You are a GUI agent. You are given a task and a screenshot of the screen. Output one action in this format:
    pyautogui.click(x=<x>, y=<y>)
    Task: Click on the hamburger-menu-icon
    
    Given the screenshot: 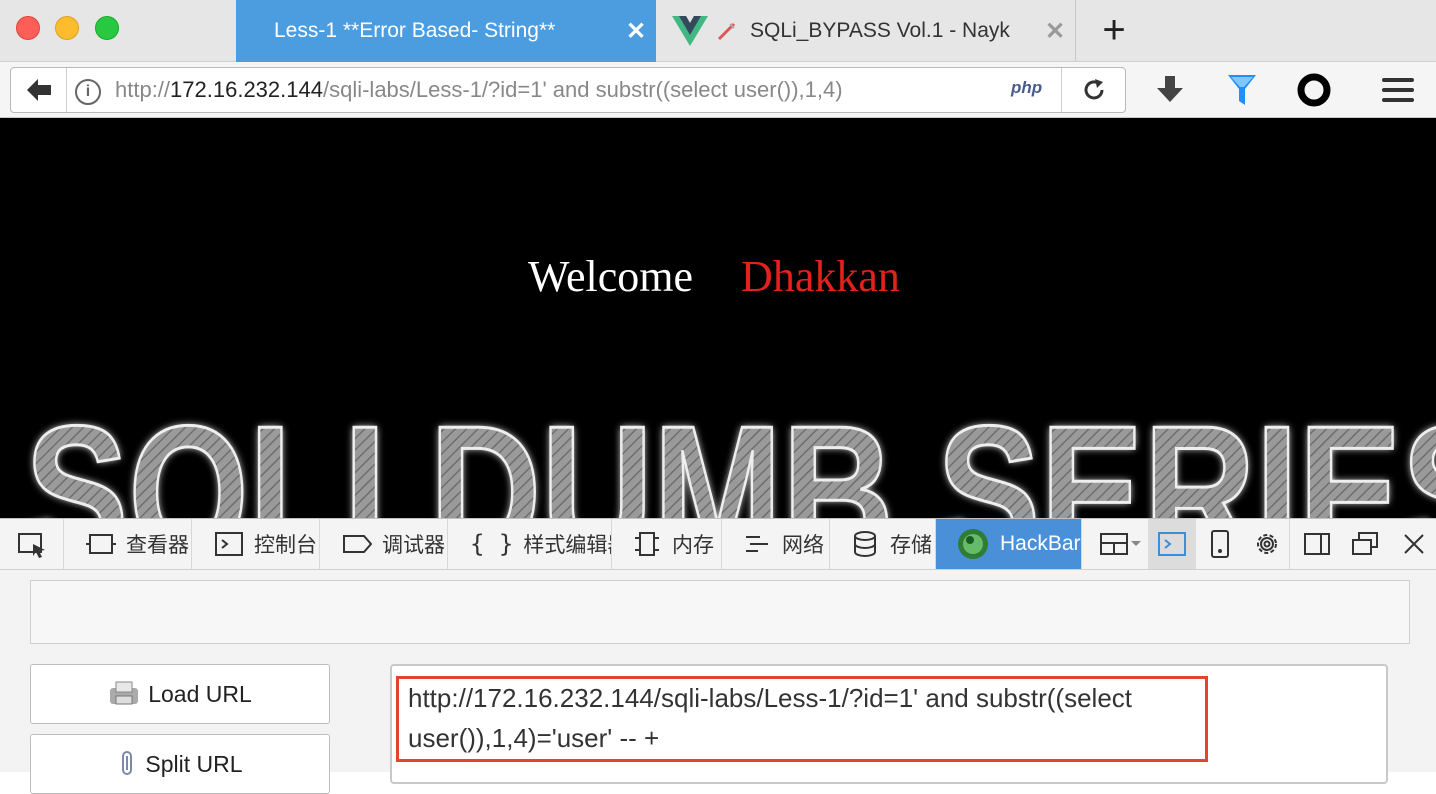 What is the action you would take?
    pyautogui.click(x=1398, y=90)
    